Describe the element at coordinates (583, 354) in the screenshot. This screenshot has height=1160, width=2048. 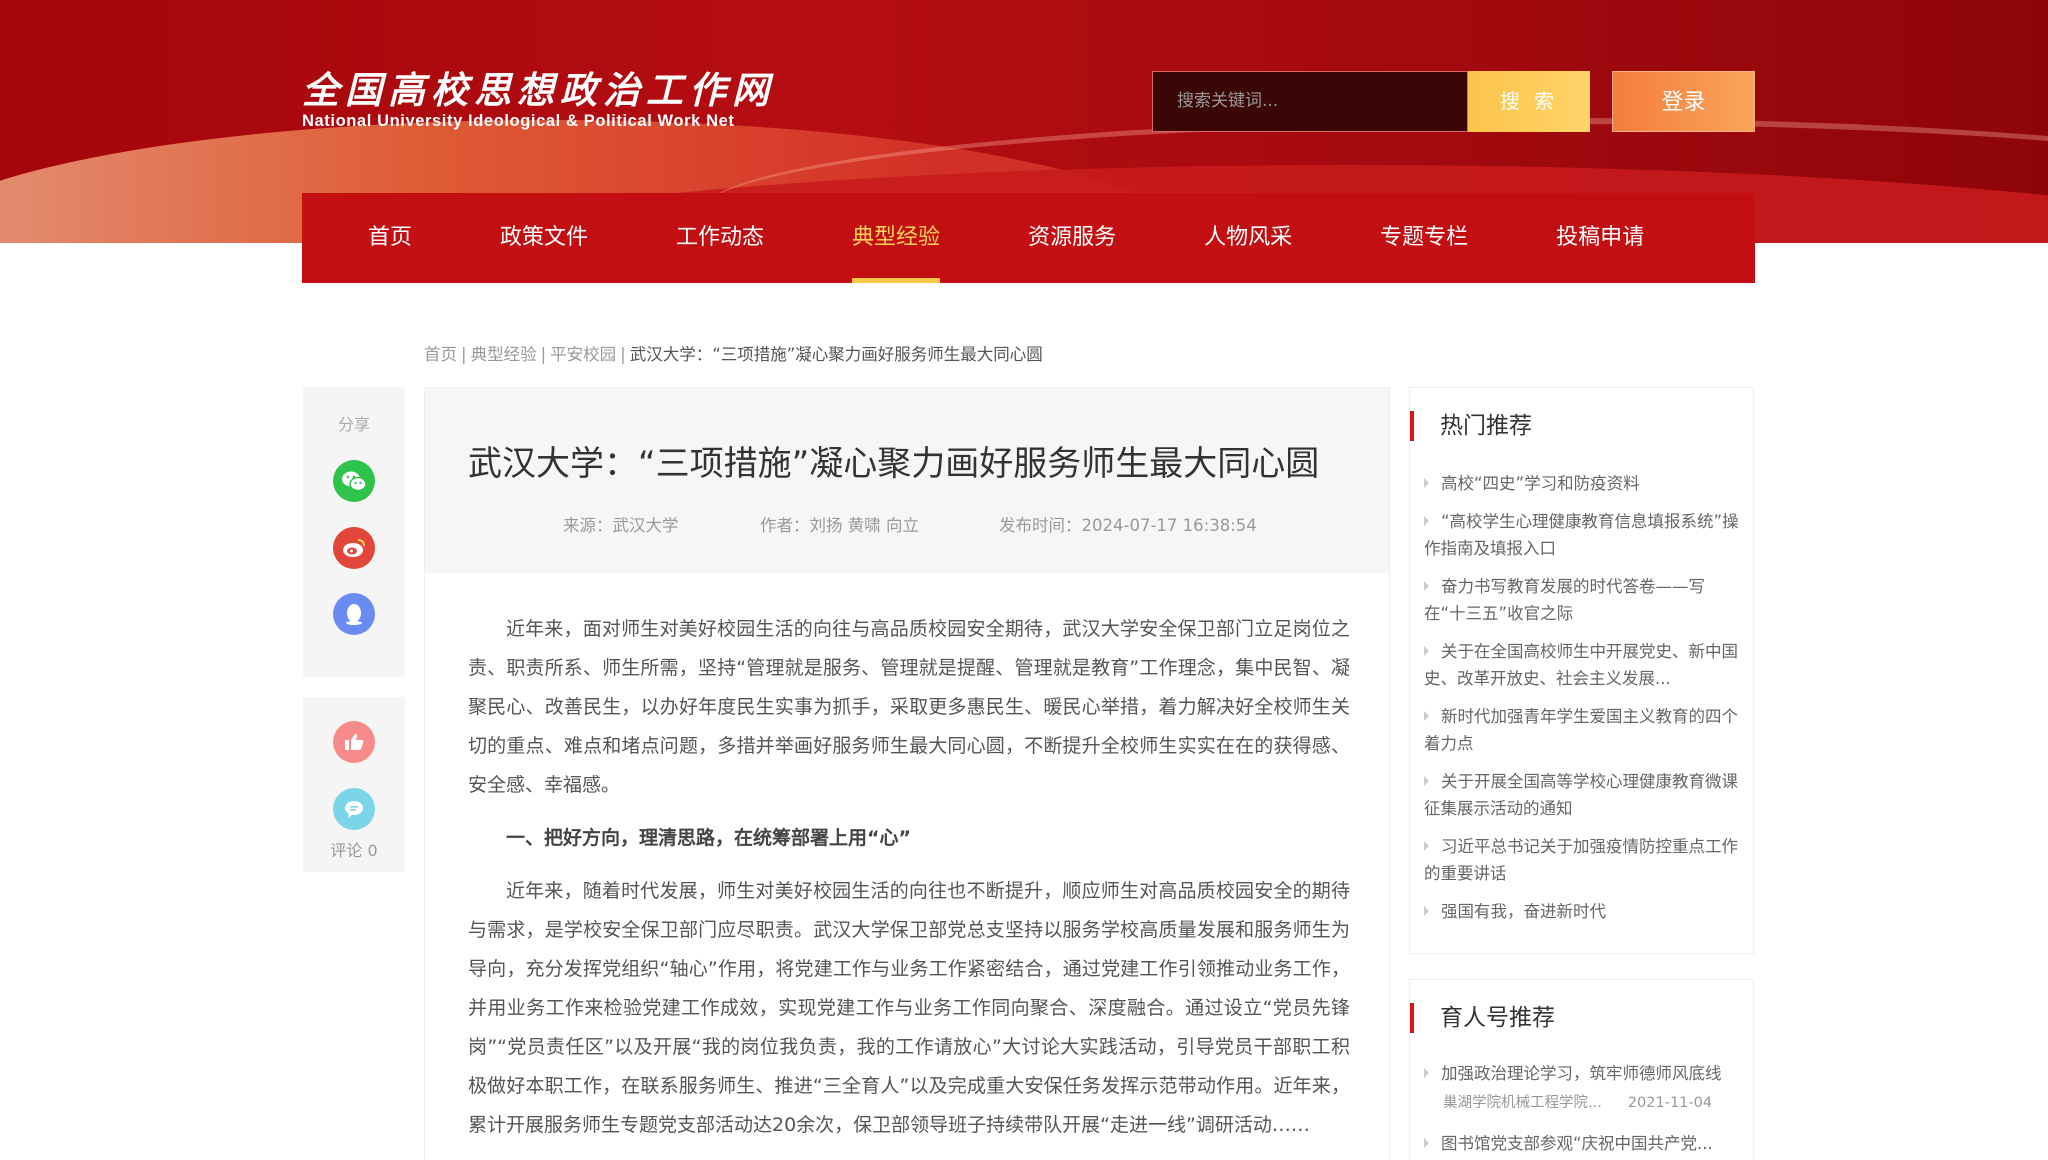
I see `breadcrumb-safe-campus: 平安校园` at that location.